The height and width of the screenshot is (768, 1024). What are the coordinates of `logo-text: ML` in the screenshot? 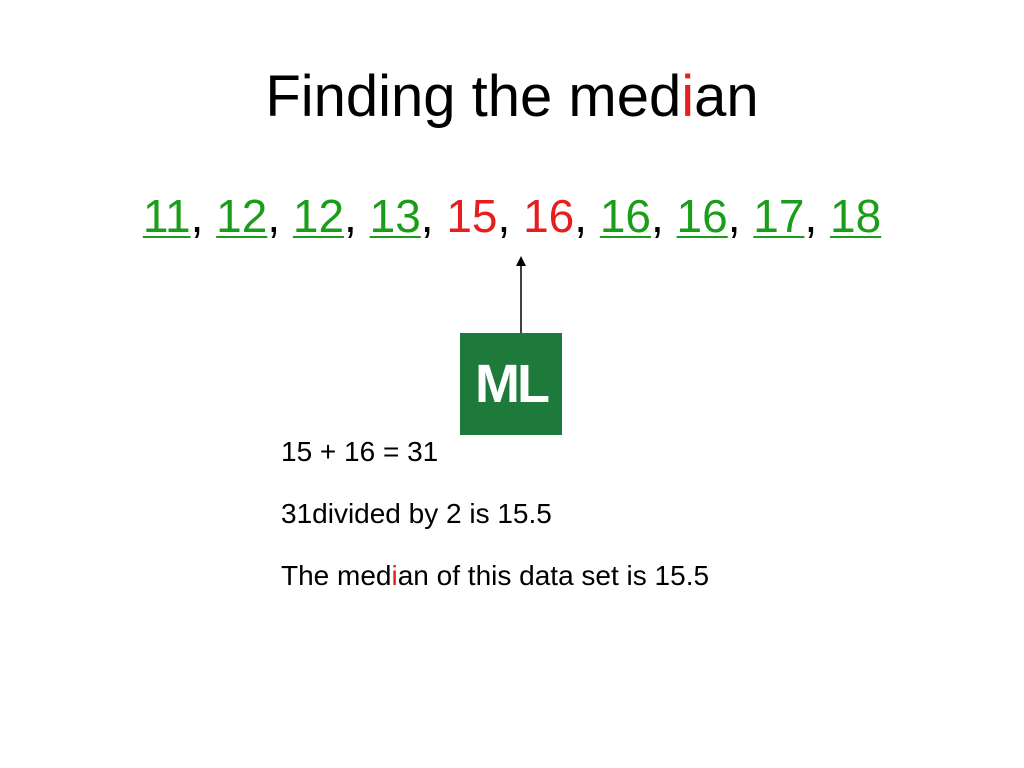 It's located at (512, 384).